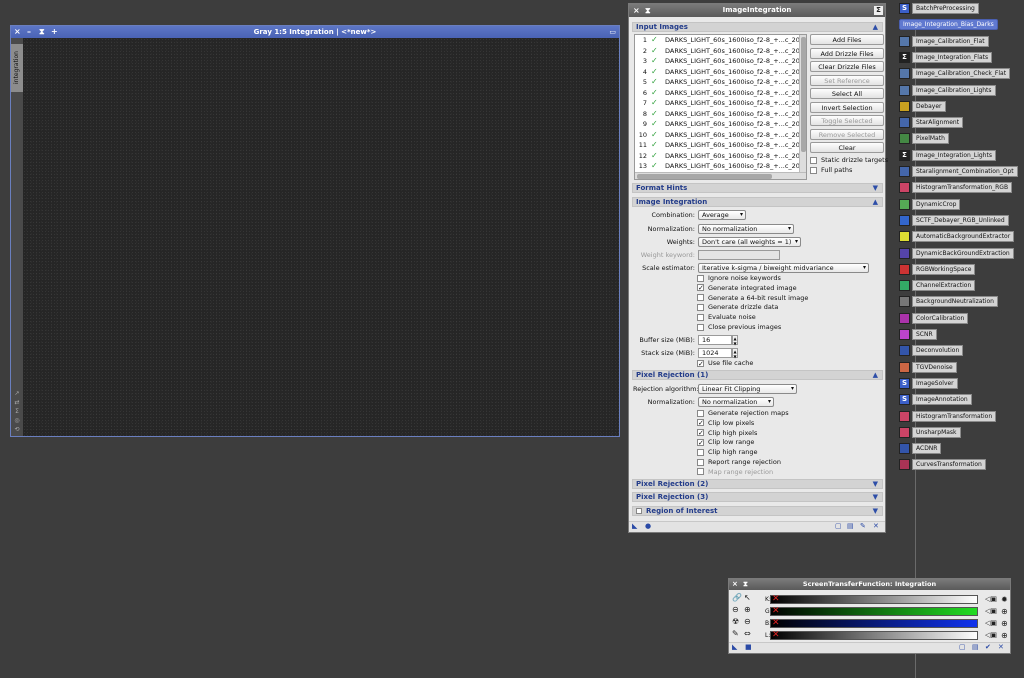  What do you see at coordinates (838, 526) in the screenshot?
I see `browse-documentation-icon: ▢` at bounding box center [838, 526].